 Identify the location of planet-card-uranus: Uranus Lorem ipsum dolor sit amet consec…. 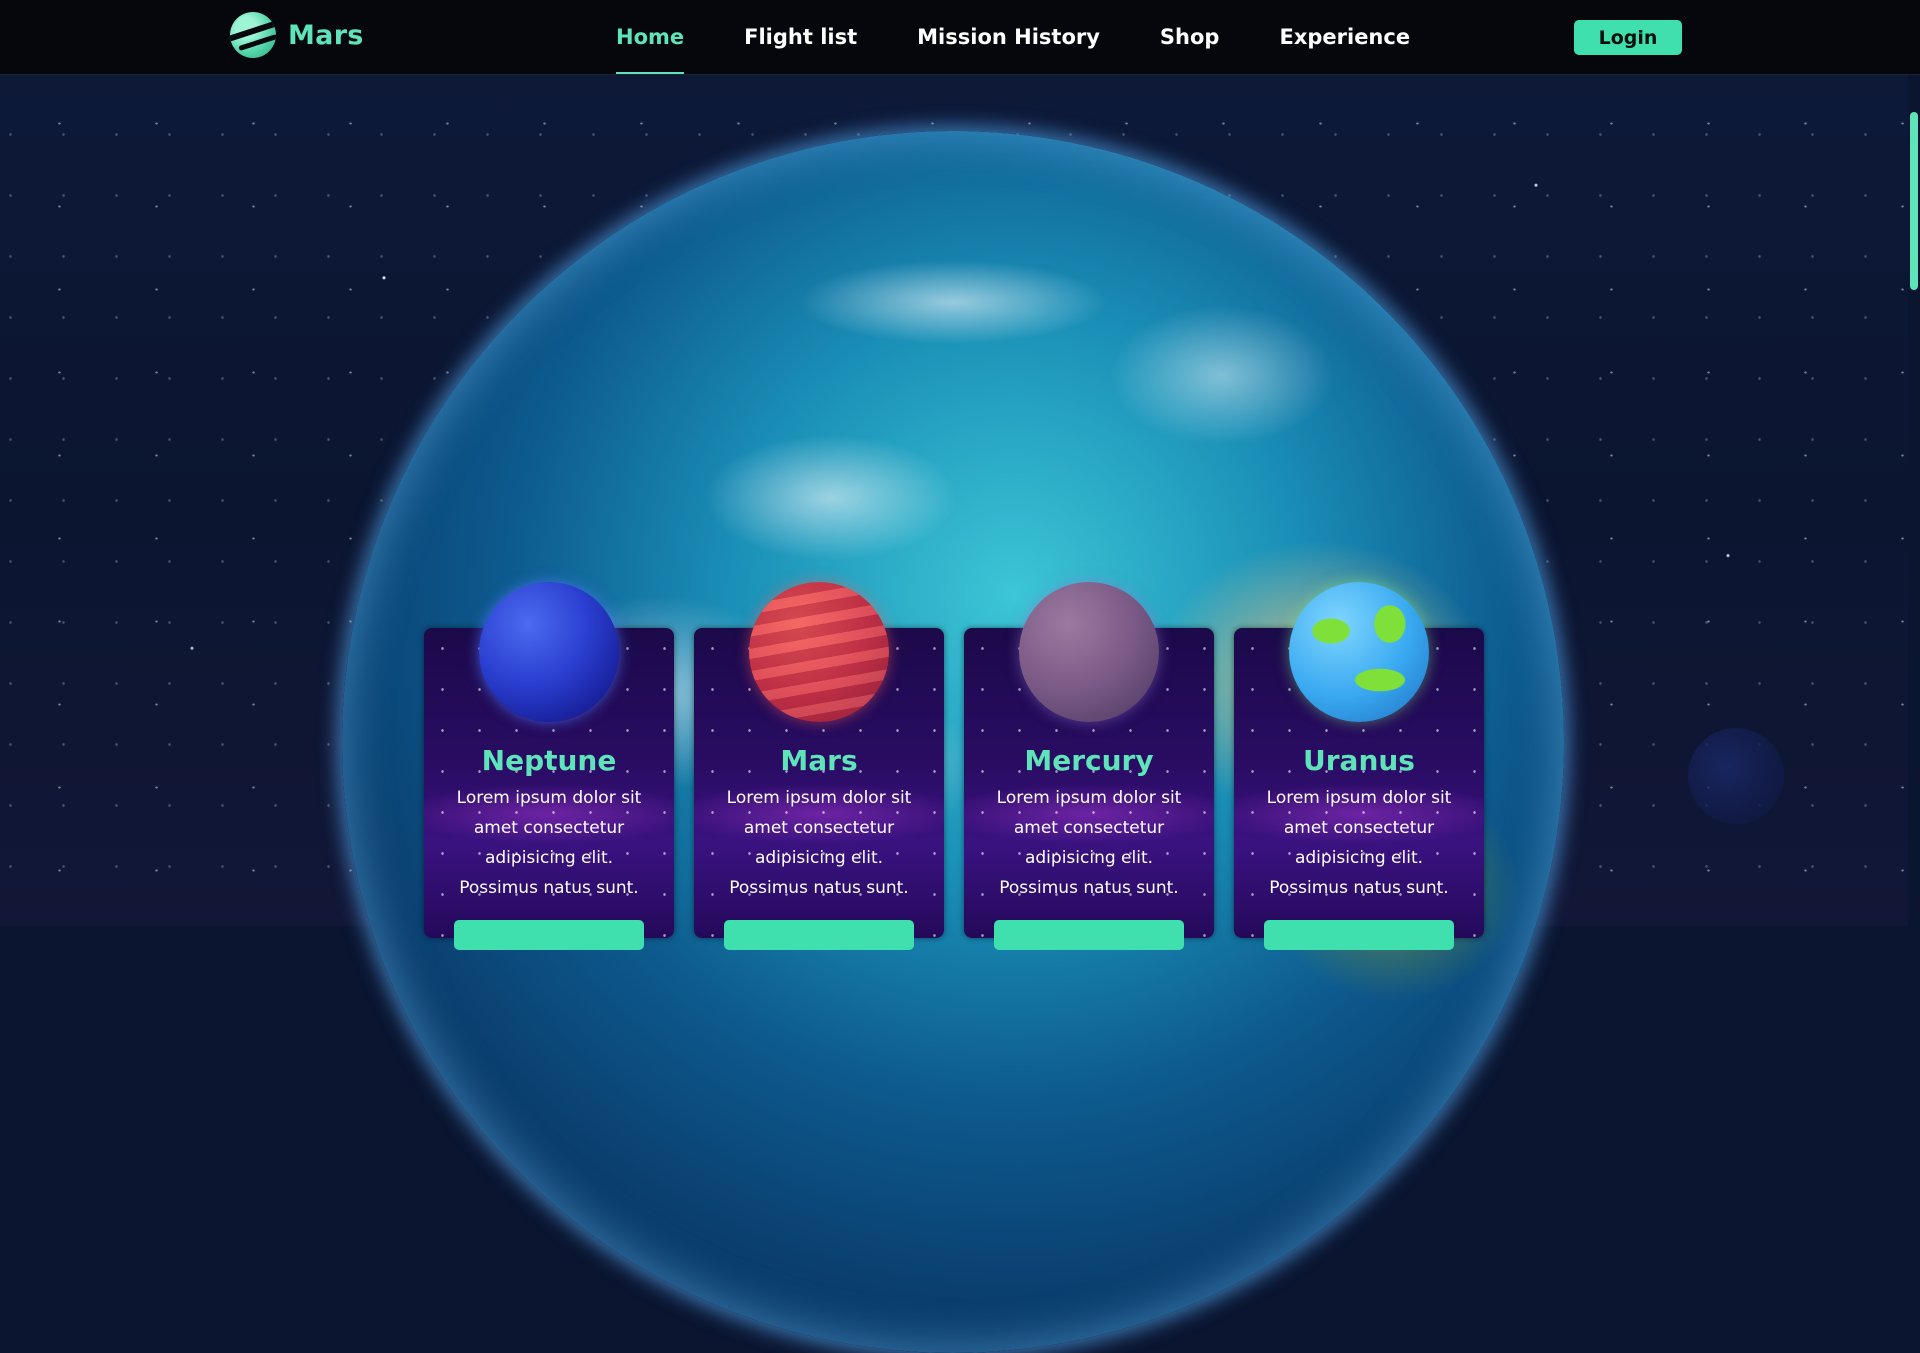
(1359, 766).